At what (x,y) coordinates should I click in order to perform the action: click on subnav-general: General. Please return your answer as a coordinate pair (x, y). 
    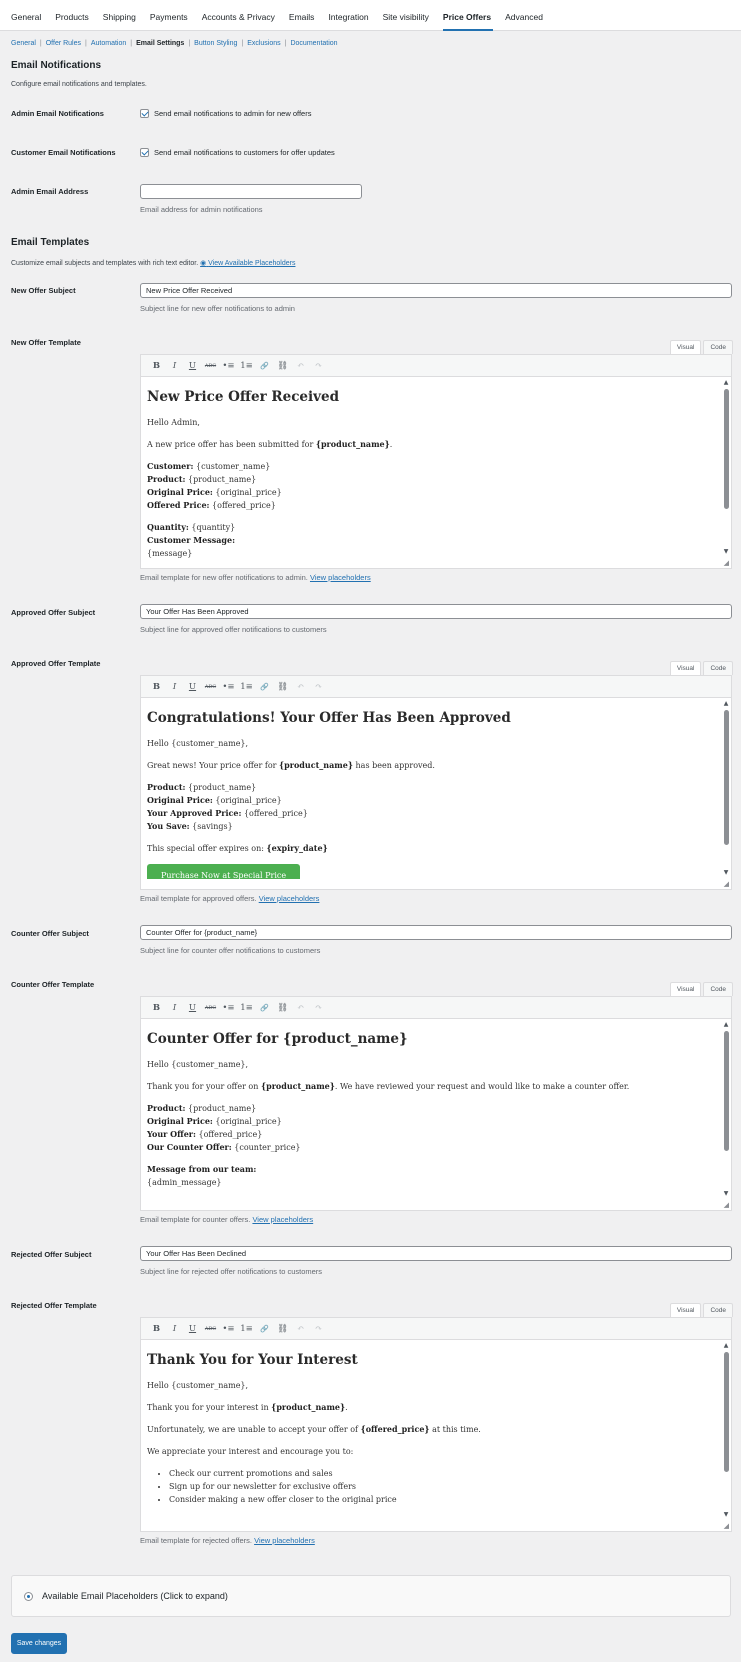
    Looking at the image, I should click on (23, 43).